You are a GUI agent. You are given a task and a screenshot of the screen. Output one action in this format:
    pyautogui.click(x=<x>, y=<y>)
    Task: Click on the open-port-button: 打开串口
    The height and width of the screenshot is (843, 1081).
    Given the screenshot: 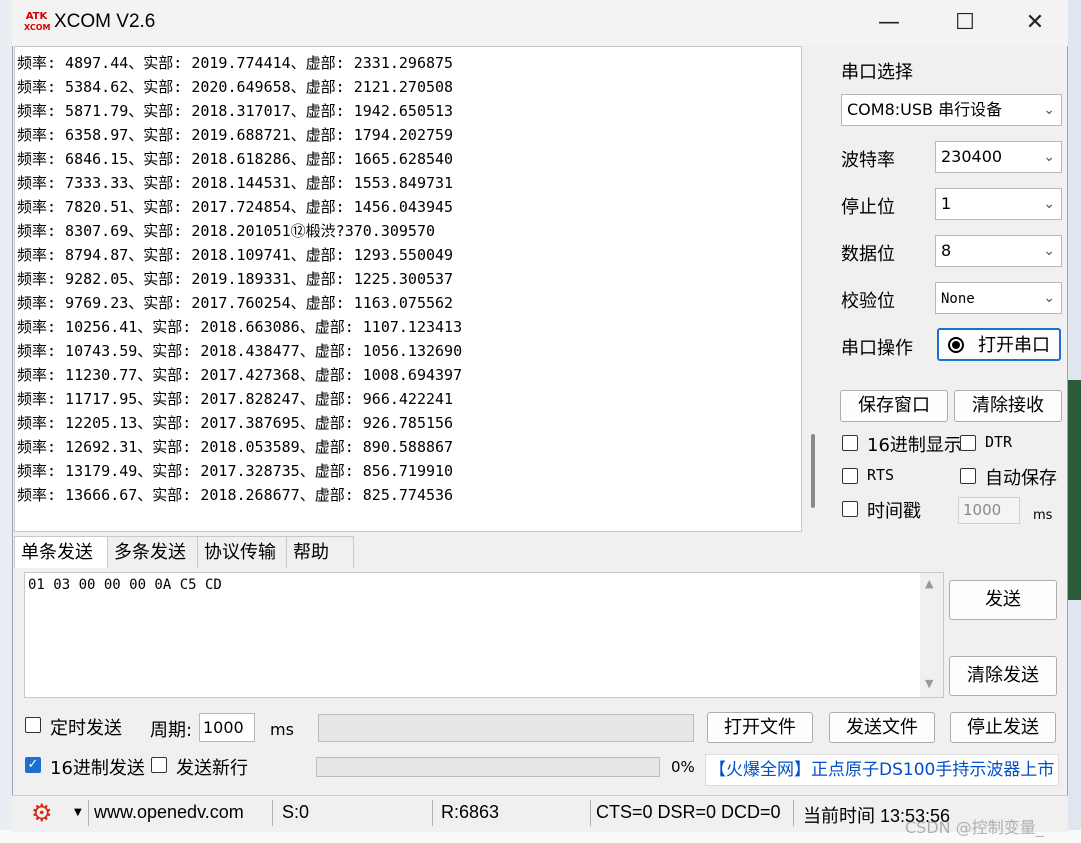 What is the action you would take?
    pyautogui.click(x=999, y=344)
    